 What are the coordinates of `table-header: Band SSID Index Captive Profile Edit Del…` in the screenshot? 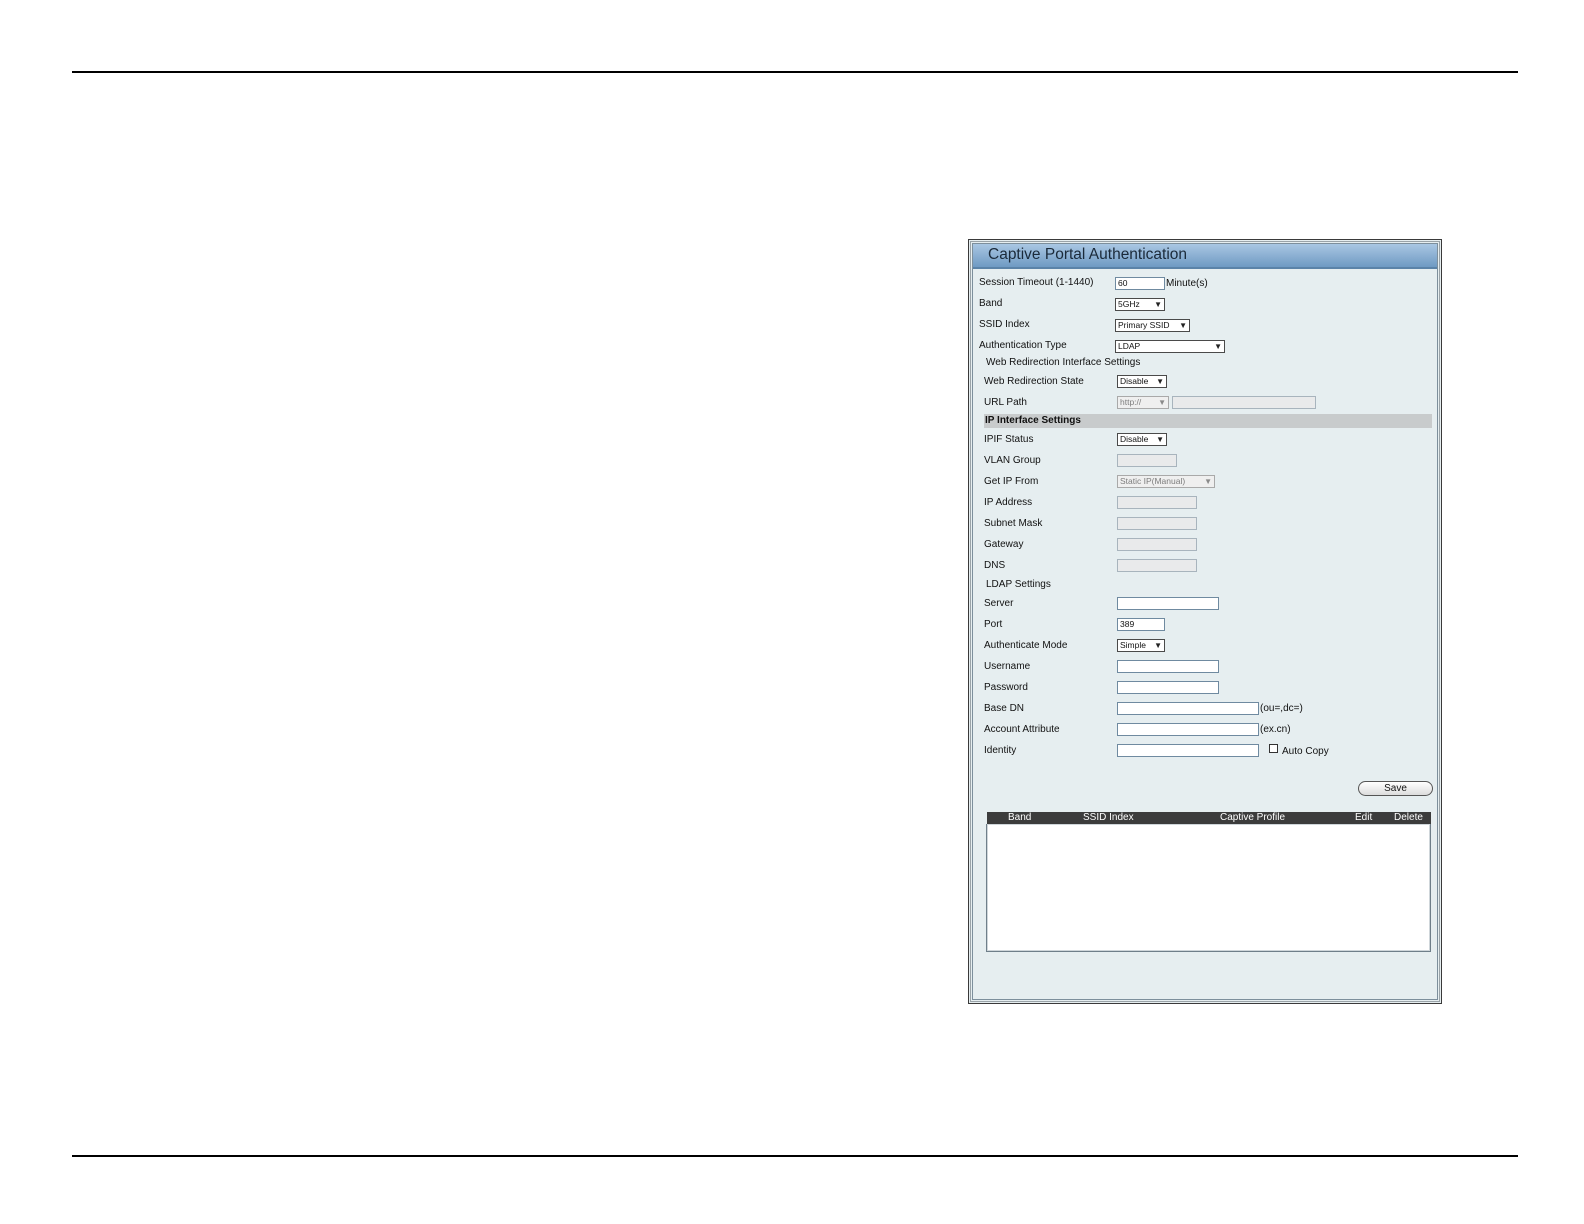 It's located at (1209, 818).